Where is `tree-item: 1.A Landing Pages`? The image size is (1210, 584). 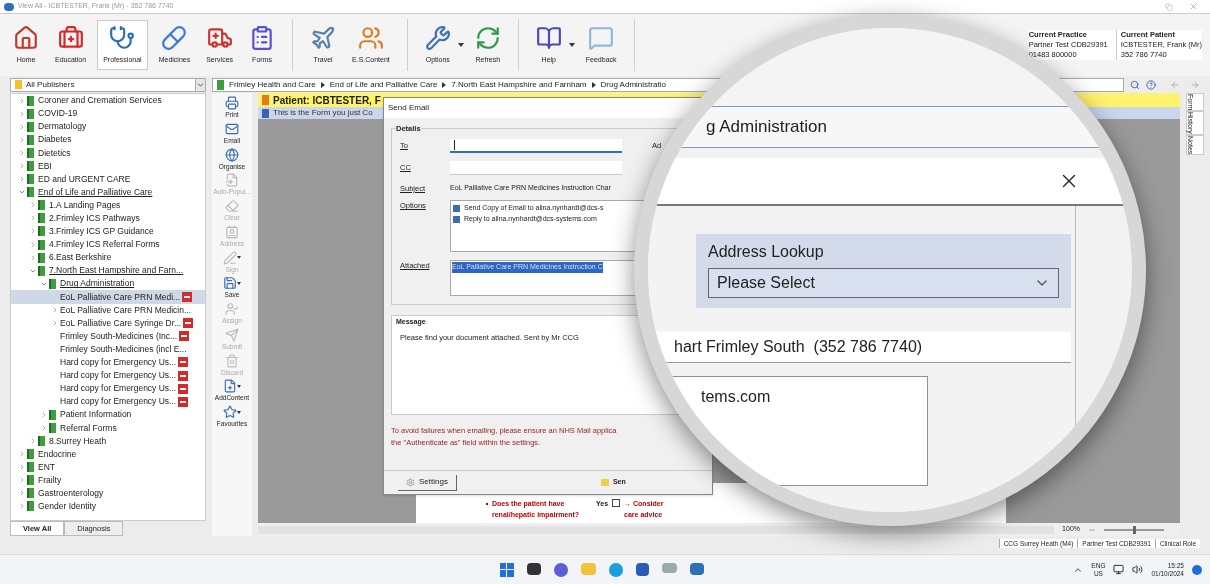
tree-item: 1.A Landing Pages is located at coordinates (85, 205).